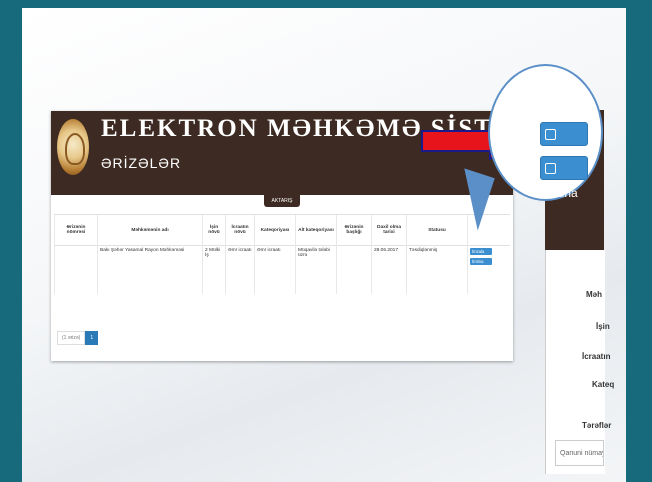  What do you see at coordinates (561, 193) in the screenshot?
I see `zoom-reject-label: İmtina` at bounding box center [561, 193].